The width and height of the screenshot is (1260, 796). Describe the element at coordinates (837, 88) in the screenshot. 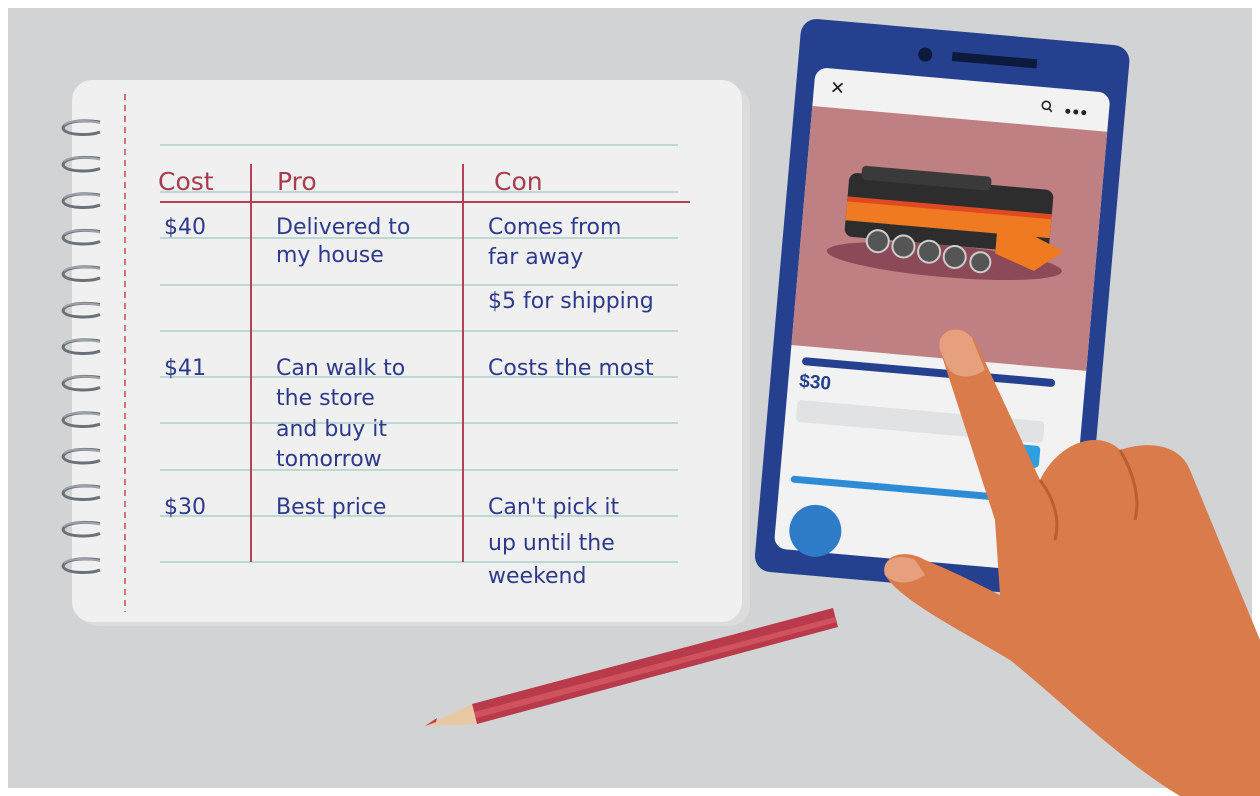

I see `close-icon: ✕` at that location.